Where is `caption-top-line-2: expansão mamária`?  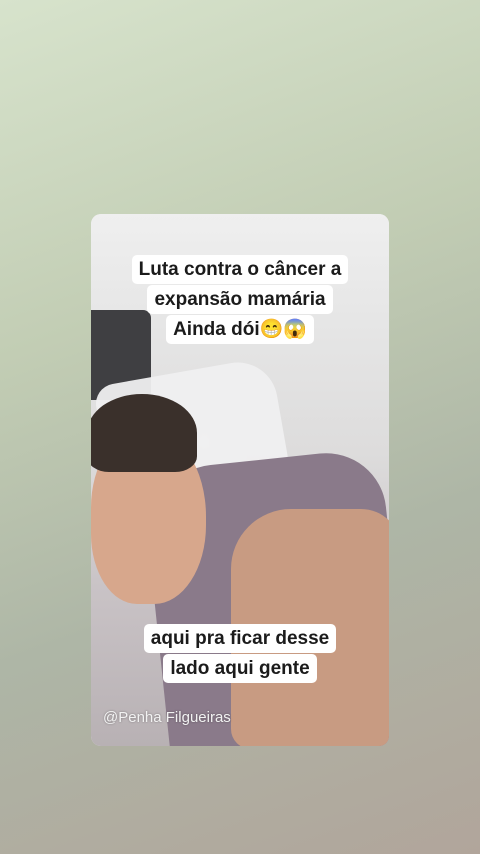 caption-top-line-2: expansão mamária is located at coordinates (240, 299).